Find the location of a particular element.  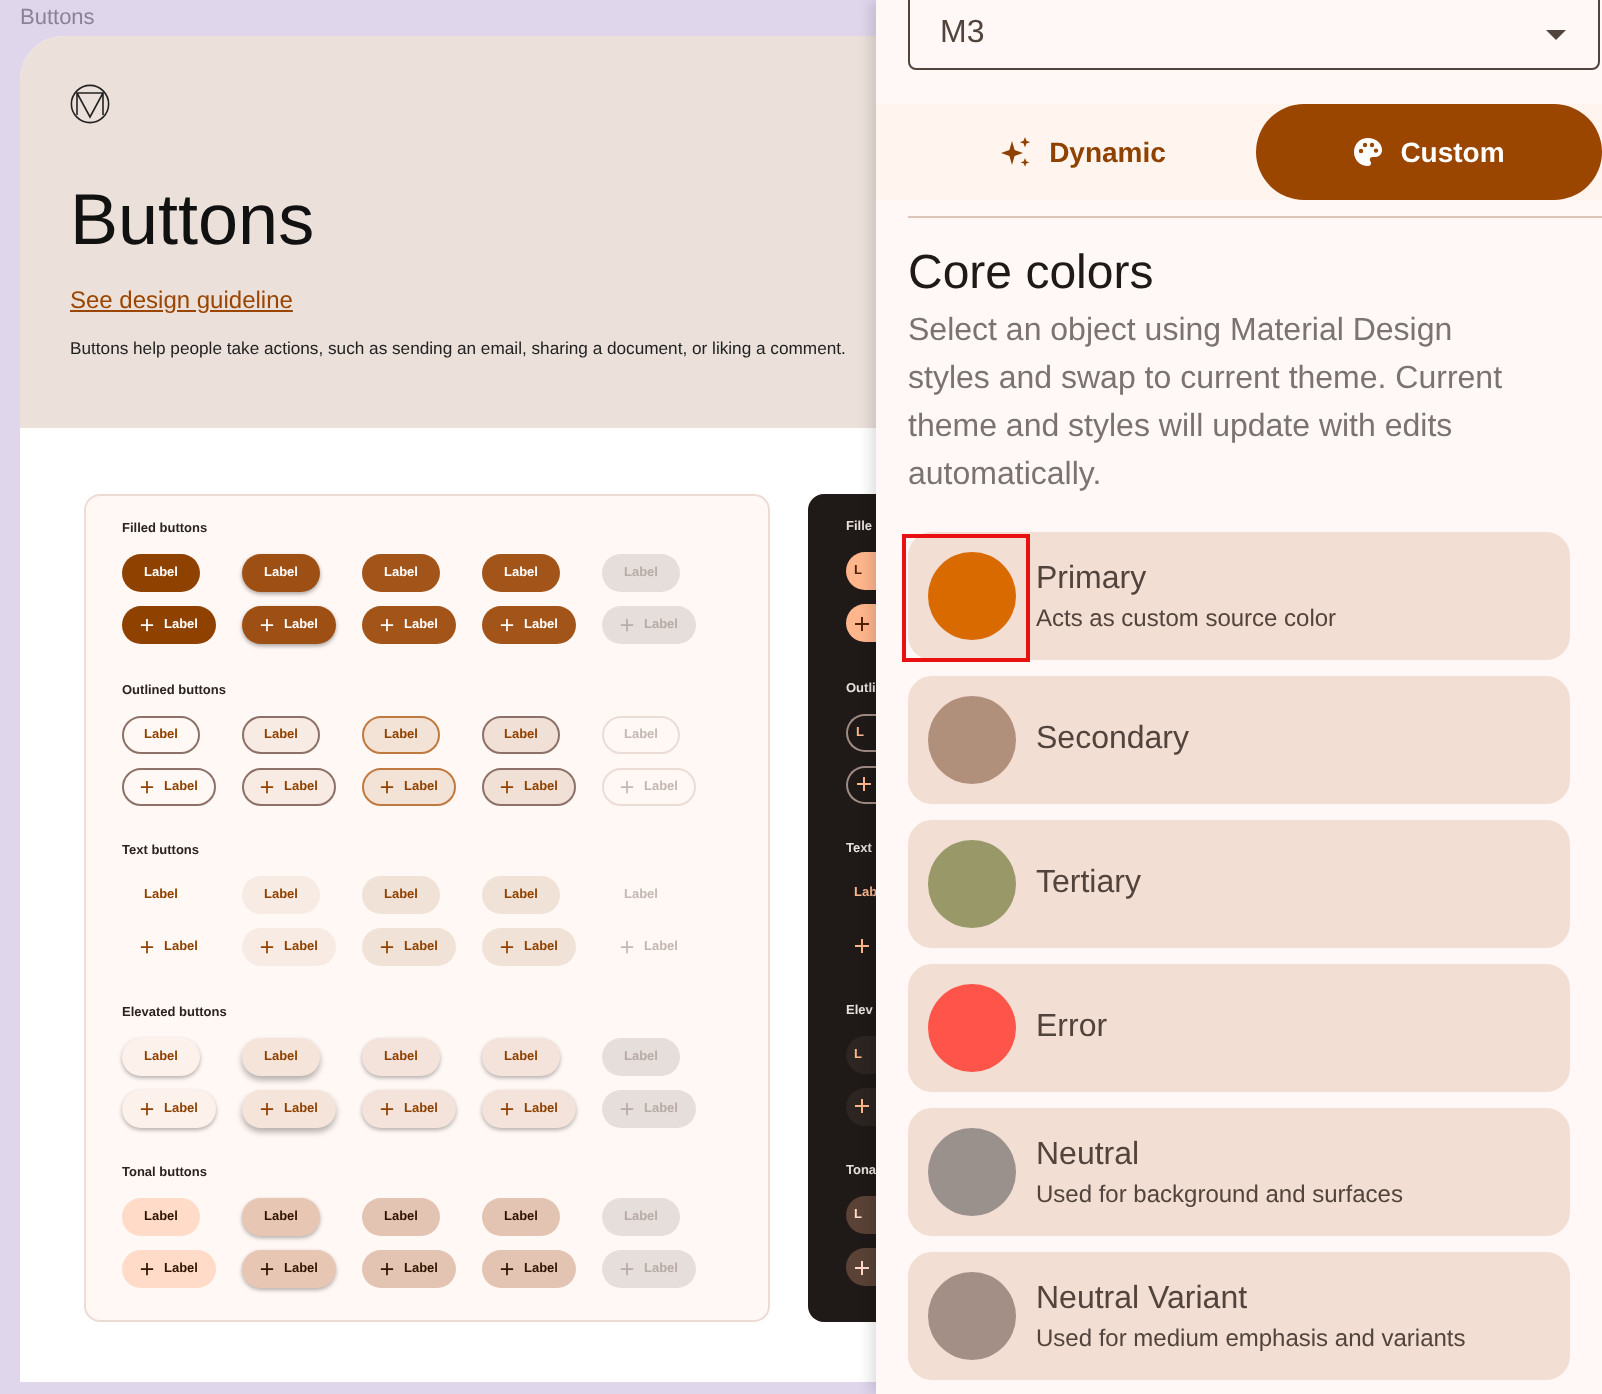

canvas-label: Buttons is located at coordinates (58, 20).